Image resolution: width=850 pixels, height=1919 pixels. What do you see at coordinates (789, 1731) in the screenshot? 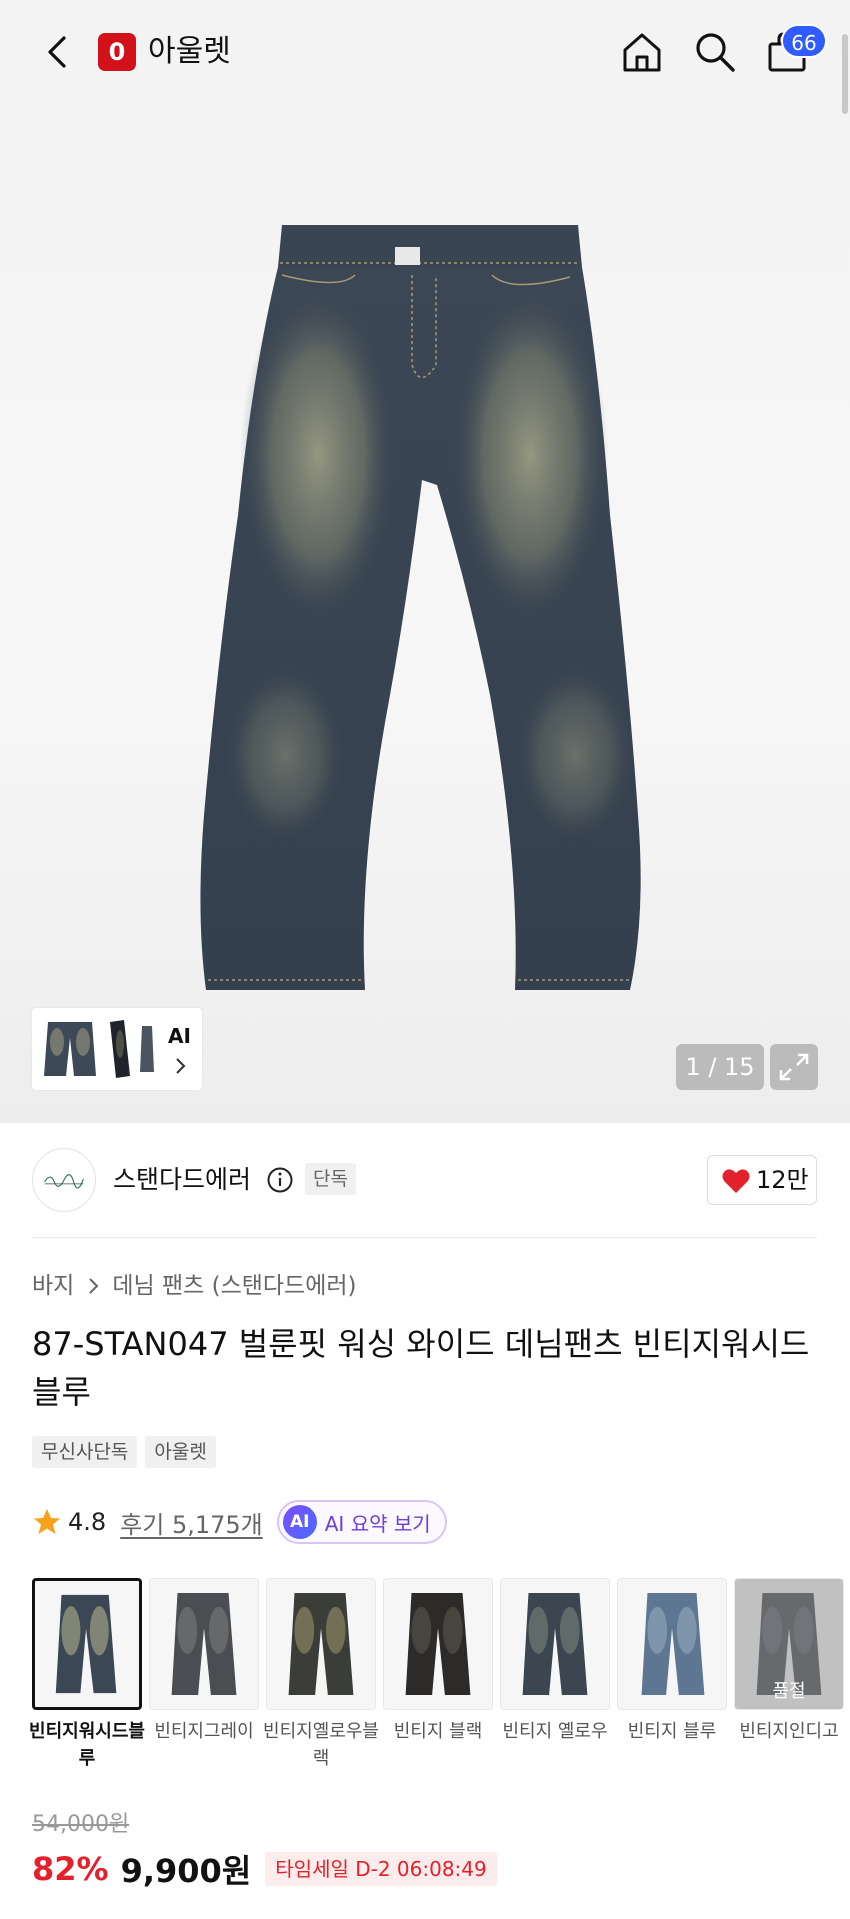
I see `color-option-label: 빈티지인디고` at bounding box center [789, 1731].